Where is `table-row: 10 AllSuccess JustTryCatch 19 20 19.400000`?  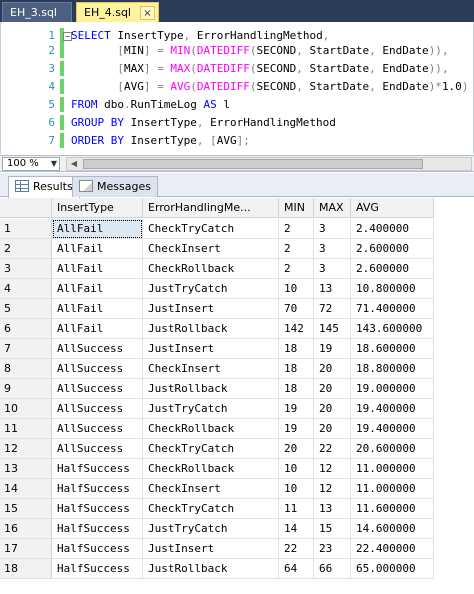 table-row: 10 AllSuccess JustTryCatch 19 20 19.400000 is located at coordinates (217, 409).